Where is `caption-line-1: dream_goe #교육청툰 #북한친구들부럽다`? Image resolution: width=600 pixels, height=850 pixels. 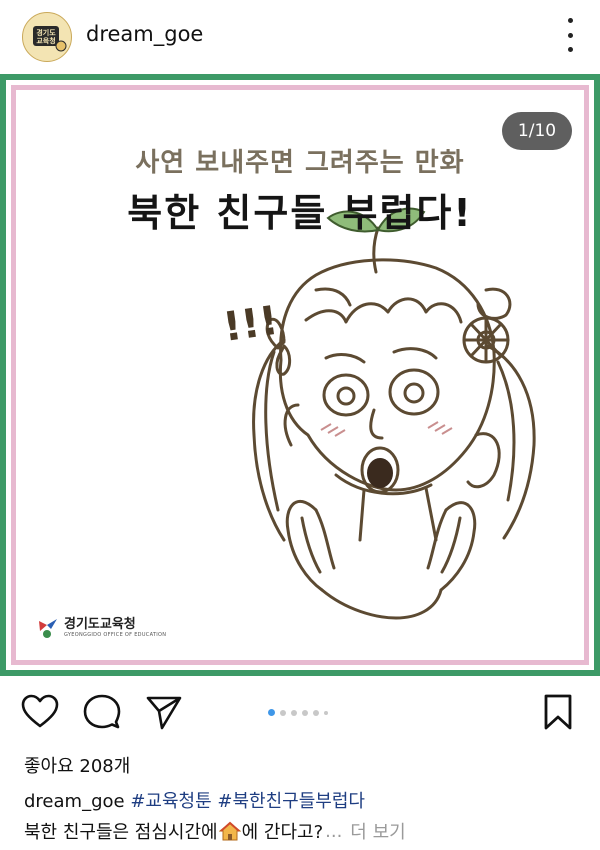 caption-line-1: dream_goe #교육청툰 #북한친구들부럽다 is located at coordinates (194, 800).